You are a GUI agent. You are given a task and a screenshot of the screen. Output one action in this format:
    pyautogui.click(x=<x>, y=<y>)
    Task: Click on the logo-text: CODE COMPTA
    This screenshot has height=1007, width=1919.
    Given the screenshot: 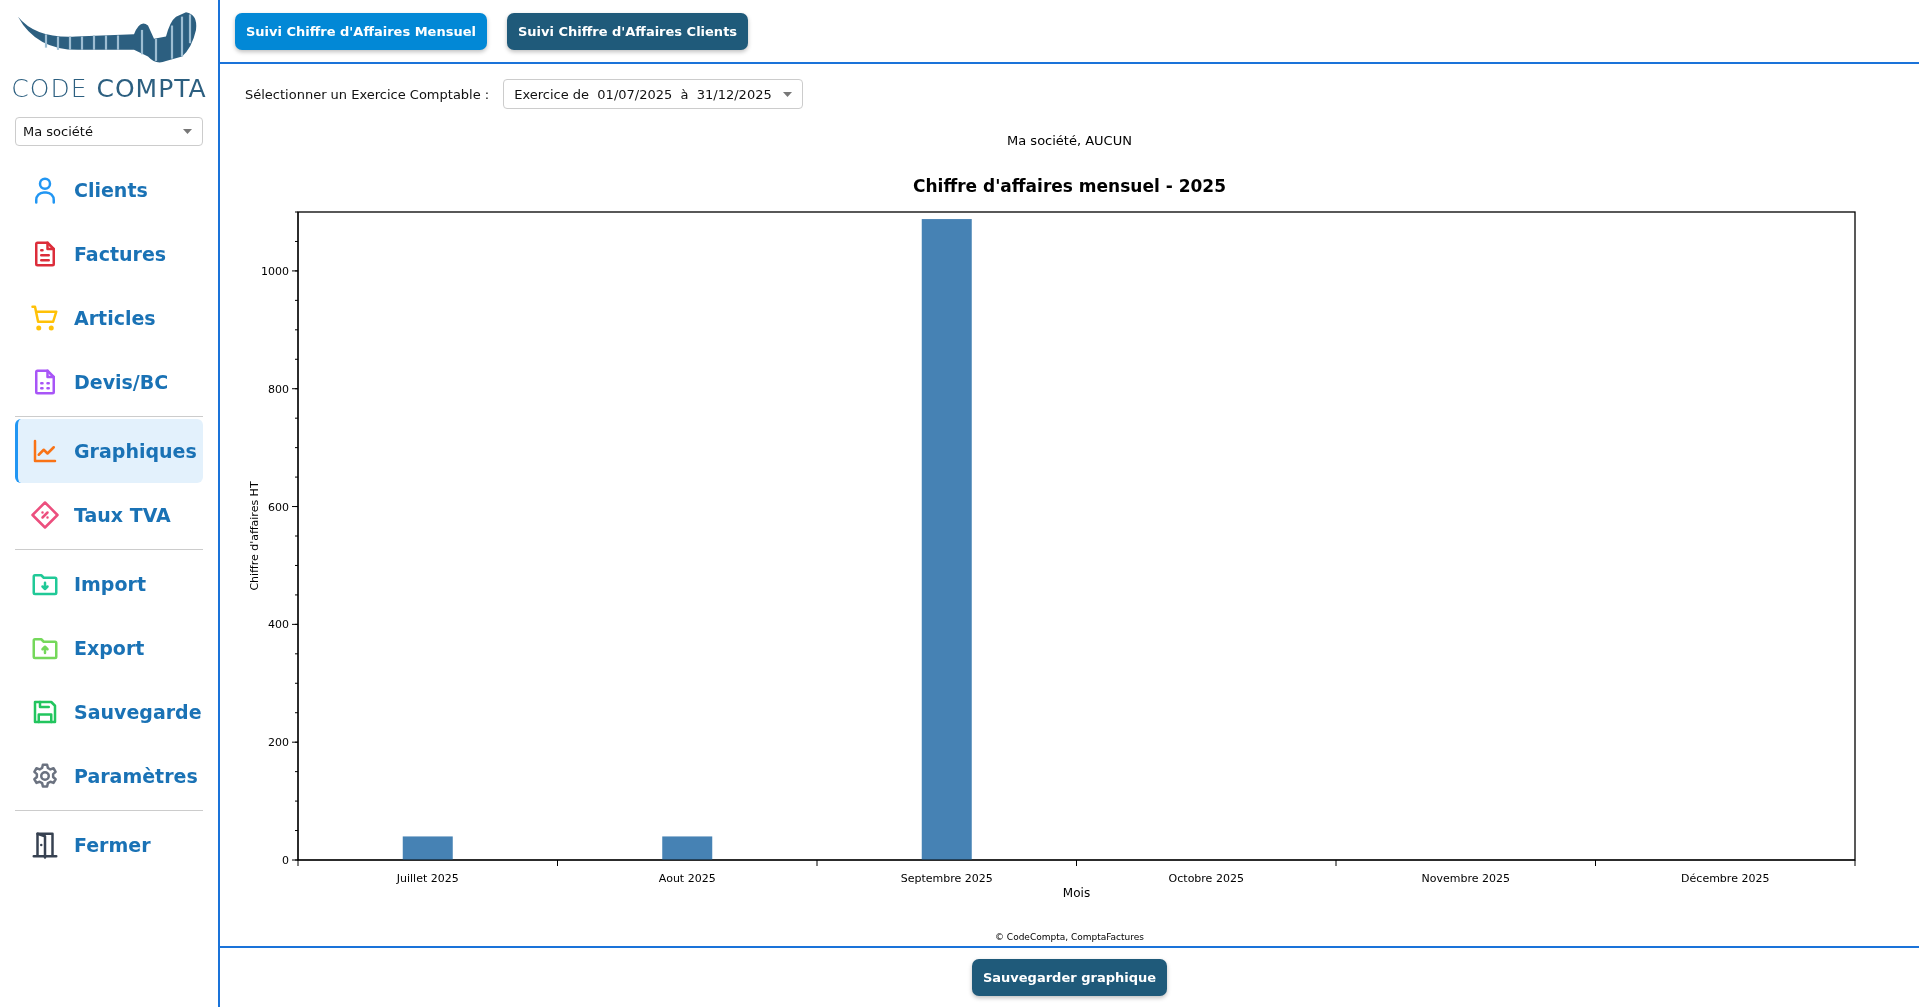 What is the action you would take?
    pyautogui.click(x=109, y=88)
    